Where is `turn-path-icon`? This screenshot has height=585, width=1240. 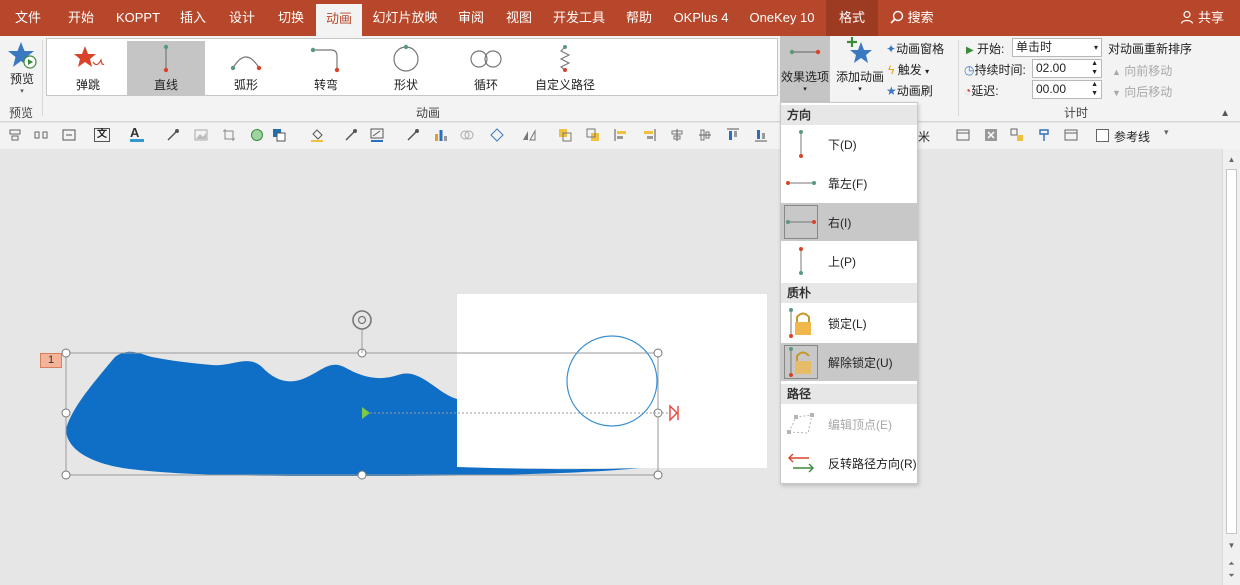 turn-path-icon is located at coordinates (325, 60).